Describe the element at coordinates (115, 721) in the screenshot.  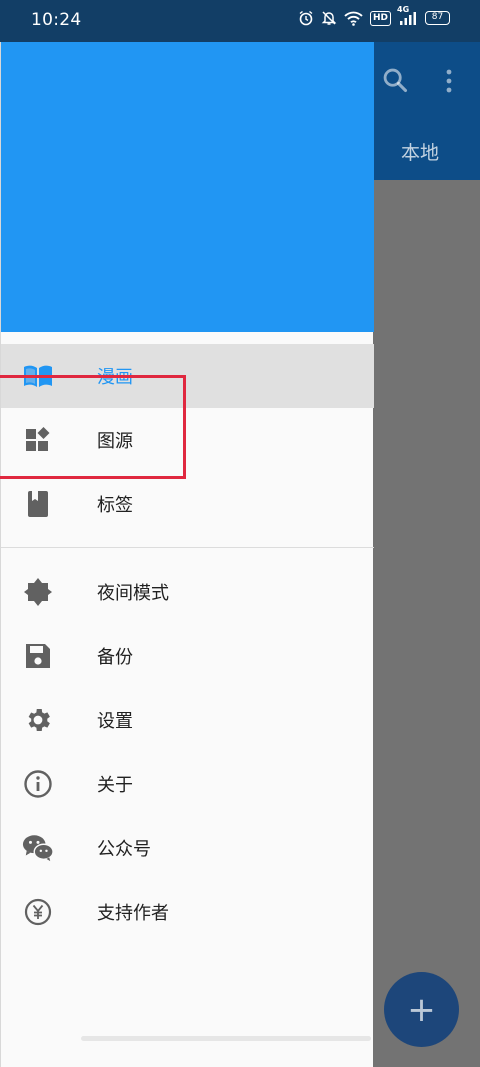
I see `menu-item-label: 设置` at that location.